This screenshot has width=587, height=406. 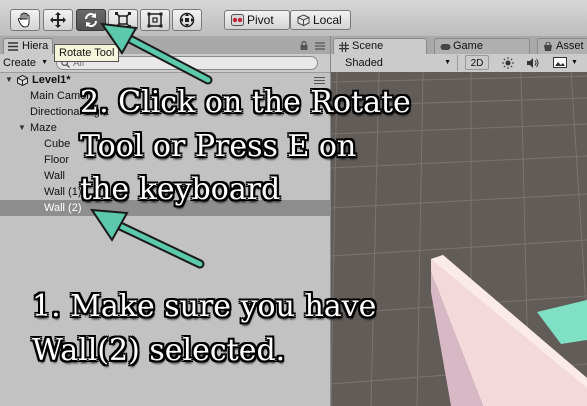 I want to click on step2-line1: 2. Click on the Rotate, so click(x=245, y=102).